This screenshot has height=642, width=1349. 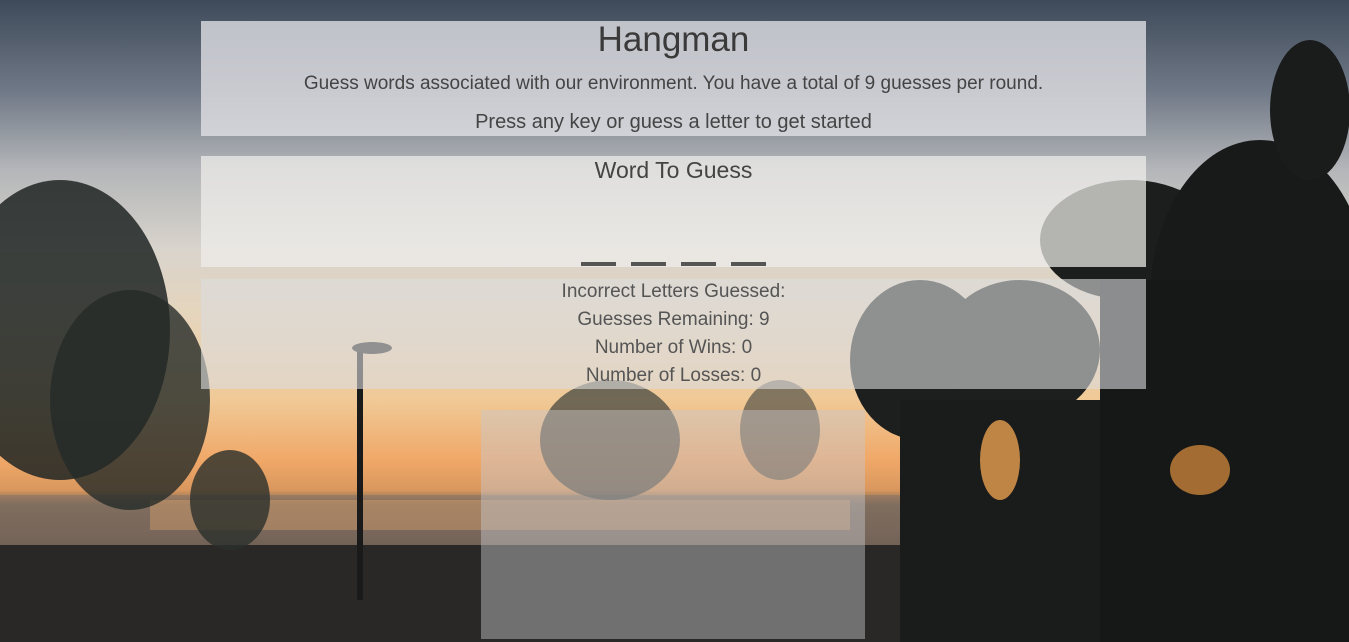 What do you see at coordinates (673, 39) in the screenshot?
I see `game-title: Hangman` at bounding box center [673, 39].